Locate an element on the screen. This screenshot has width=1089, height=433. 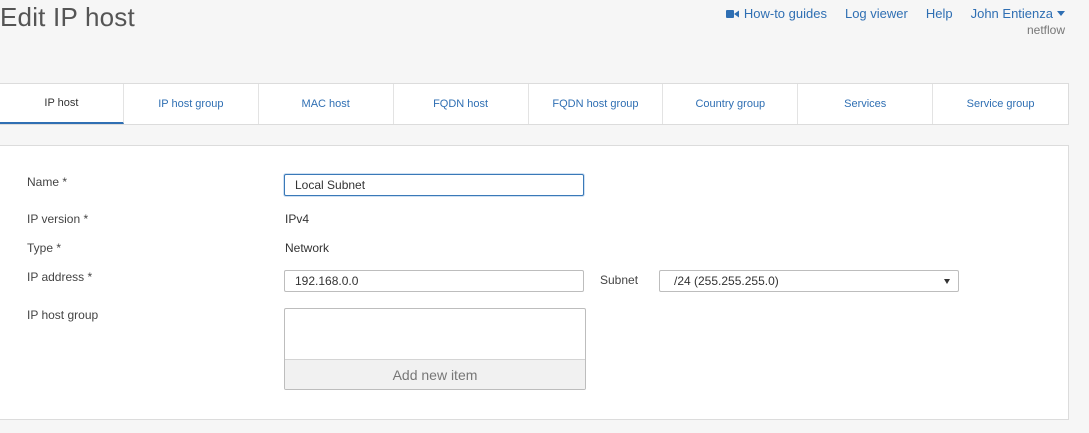
log-viewer-link: Log viewer is located at coordinates (876, 13).